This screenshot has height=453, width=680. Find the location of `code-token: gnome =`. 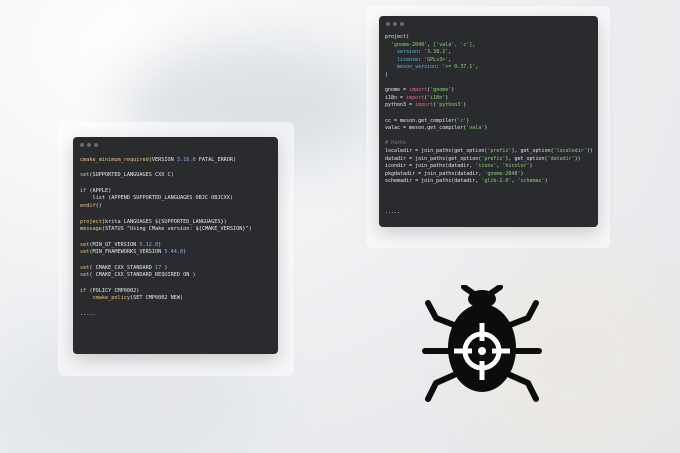

code-token: gnome = is located at coordinates (397, 90).